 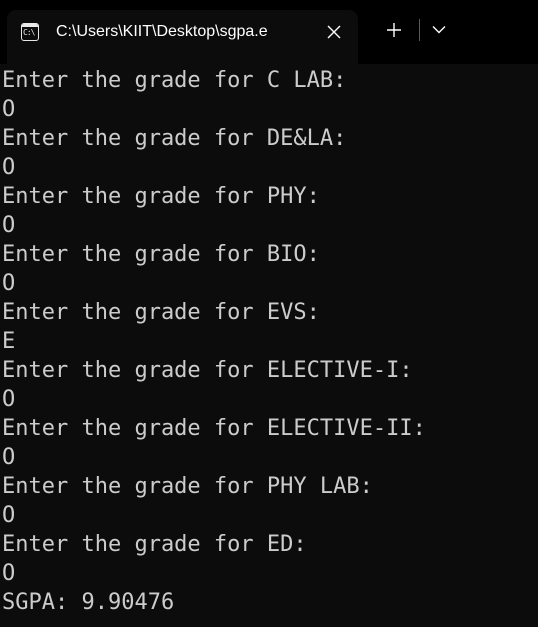 What do you see at coordinates (9, 167) in the screenshot?
I see `output-line-4: O` at bounding box center [9, 167].